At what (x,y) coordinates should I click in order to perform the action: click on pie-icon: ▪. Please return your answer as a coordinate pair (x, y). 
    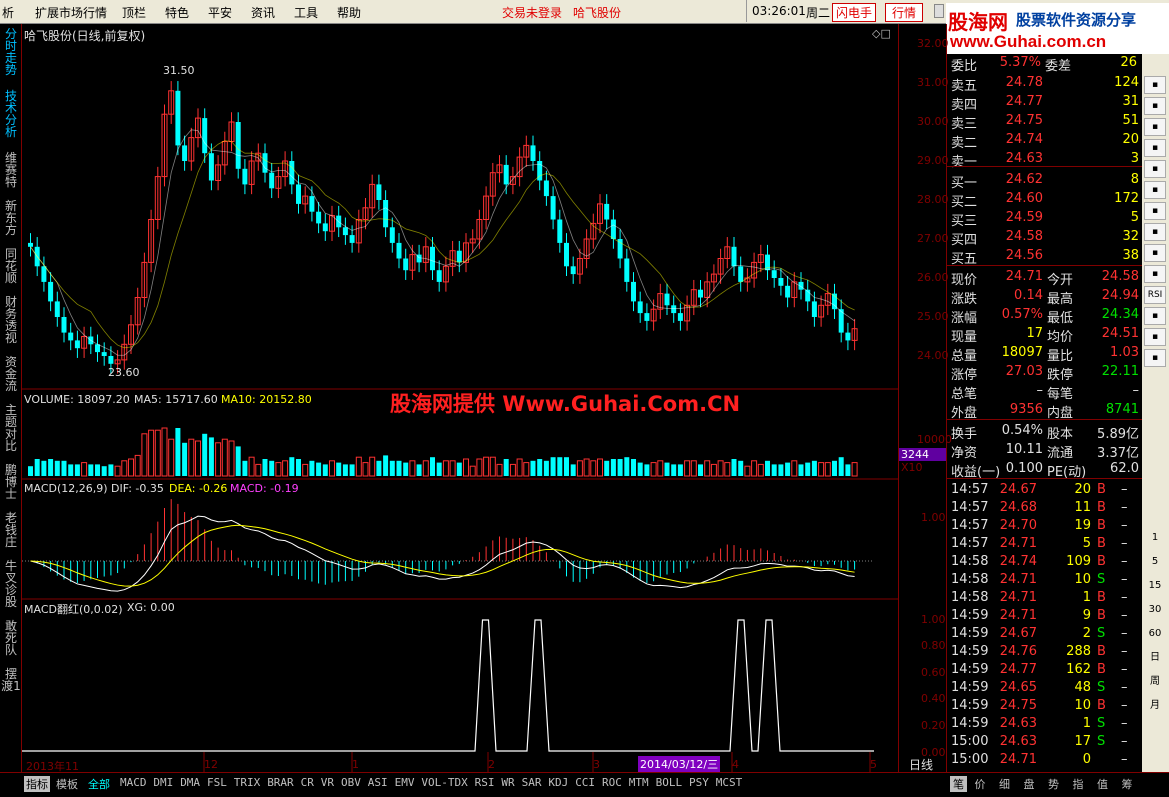
    Looking at the image, I should click on (1155, 232).